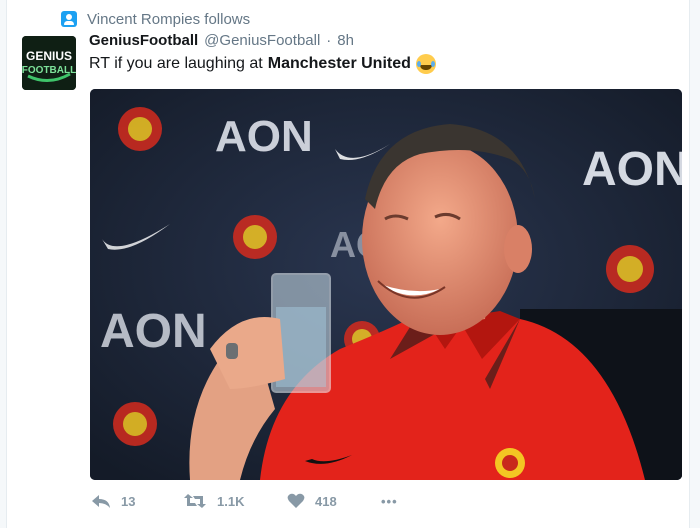 The width and height of the screenshot is (700, 528). Describe the element at coordinates (101, 501) in the screenshot. I see `reply-icon` at that location.